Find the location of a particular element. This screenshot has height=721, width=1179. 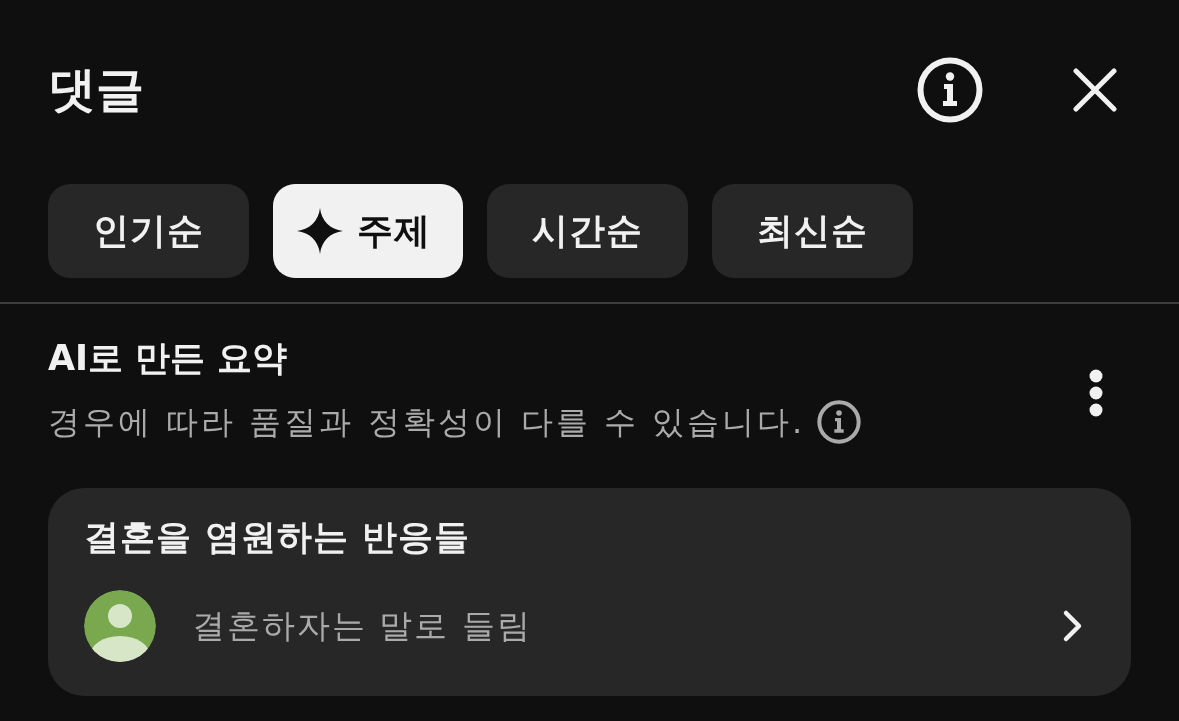

sparkle-icon is located at coordinates (320, 231).